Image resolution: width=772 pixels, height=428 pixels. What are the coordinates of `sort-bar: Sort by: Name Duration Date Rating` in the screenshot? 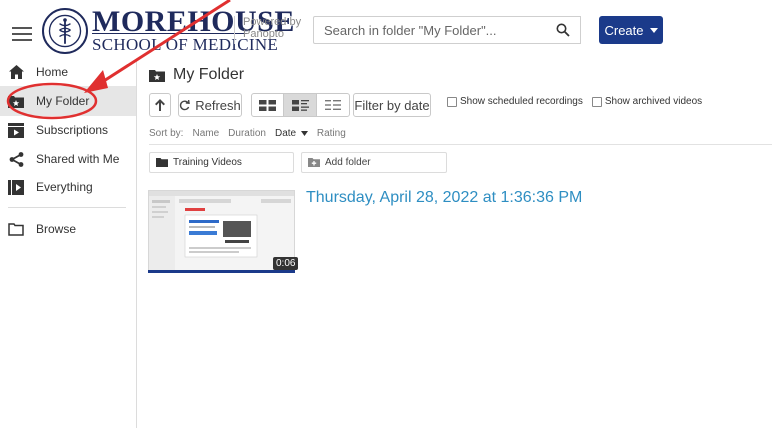 It's located at (247, 133).